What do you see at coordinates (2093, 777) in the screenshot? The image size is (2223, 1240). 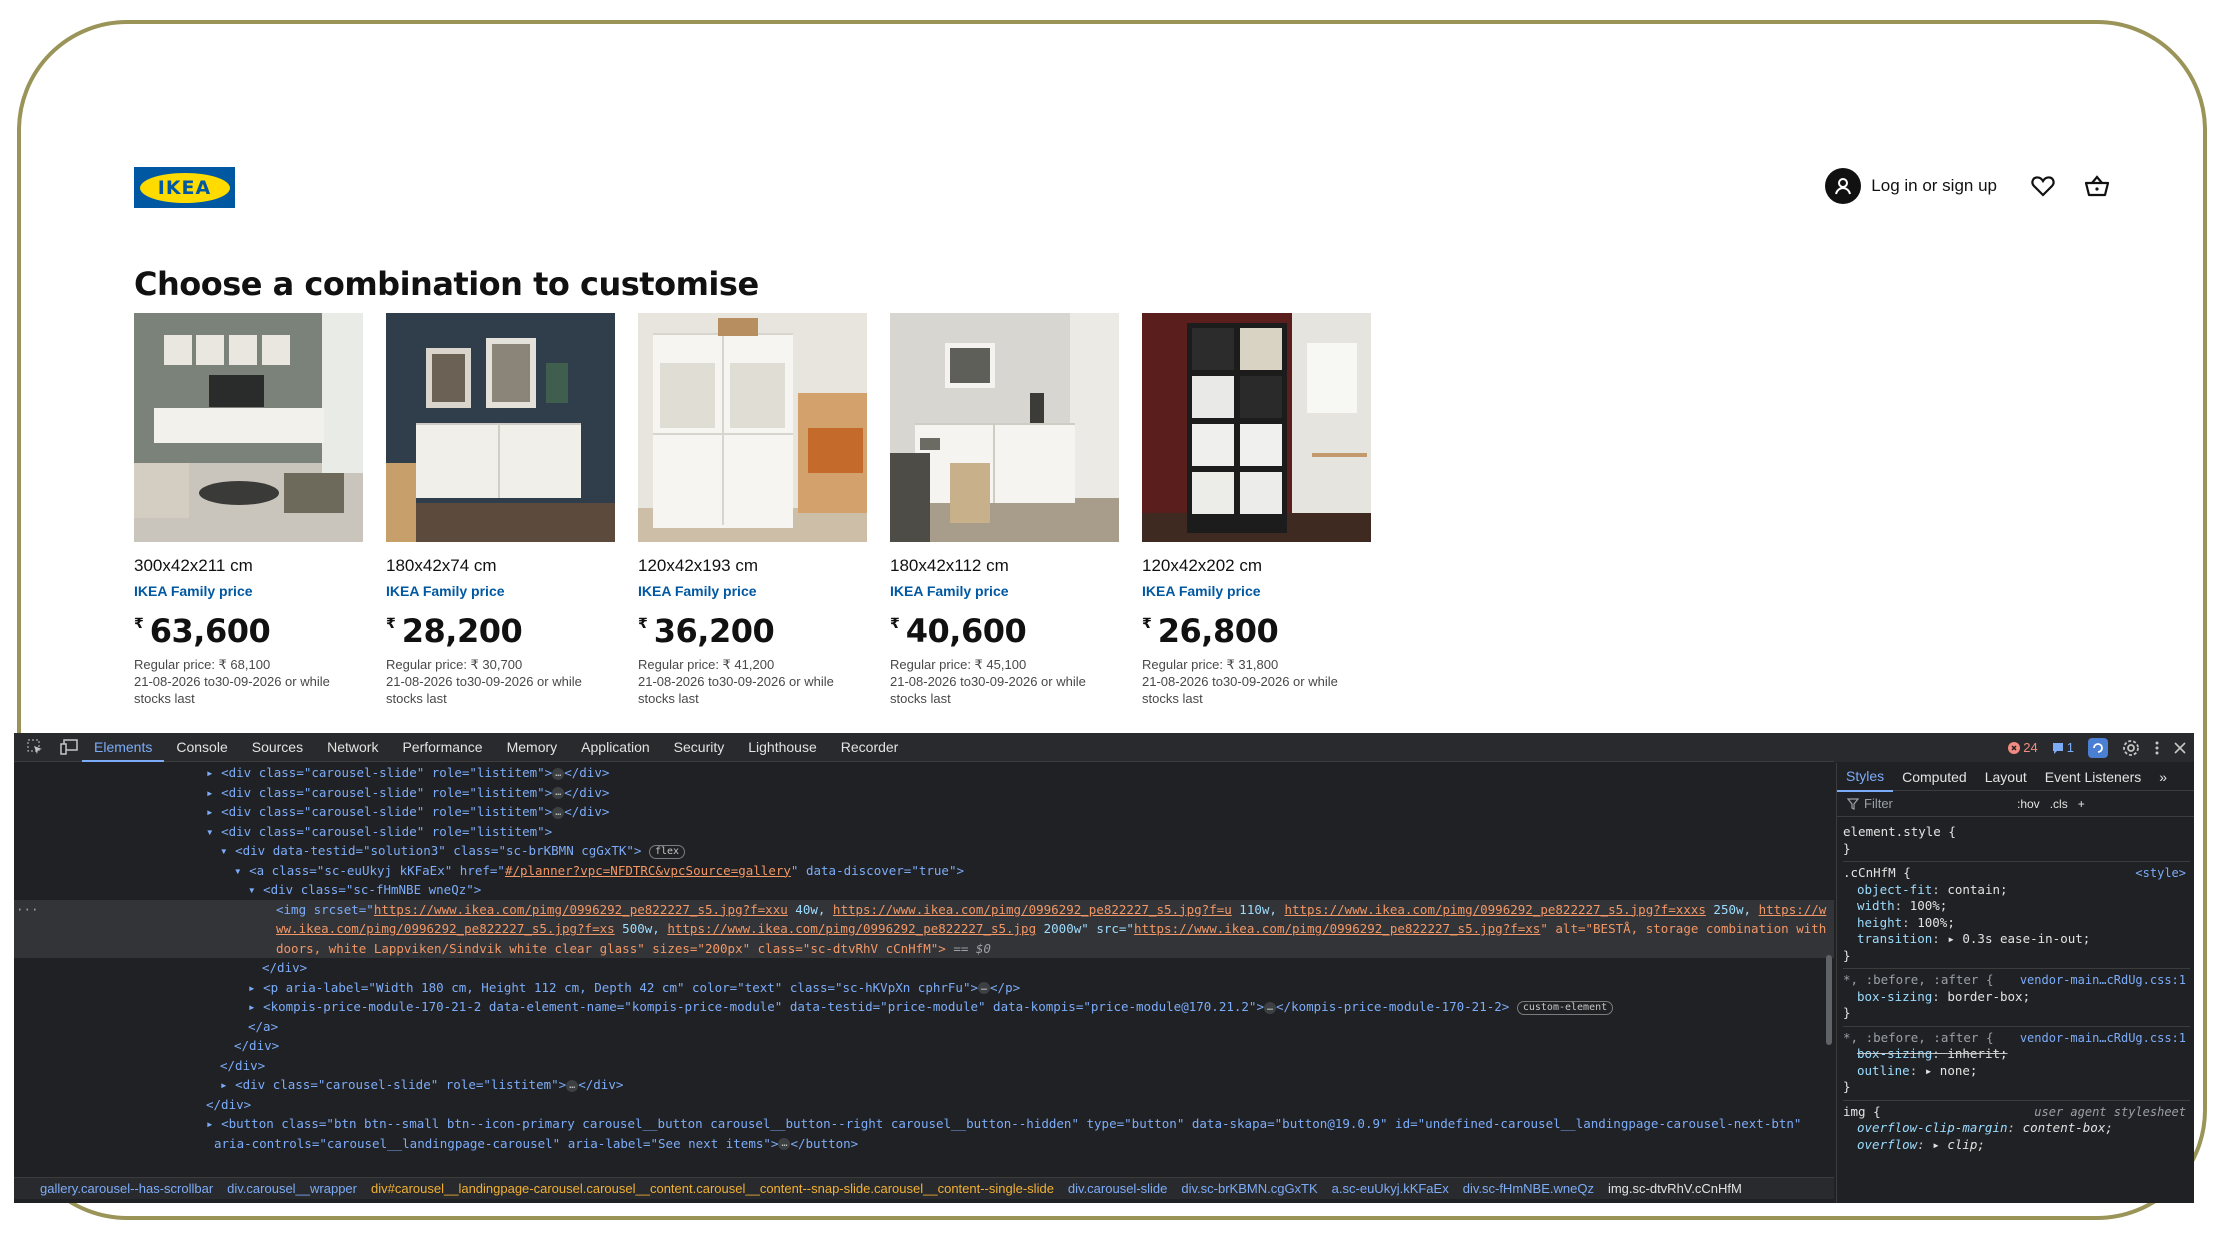 I see `tab-event-listeners: Event Listeners` at bounding box center [2093, 777].